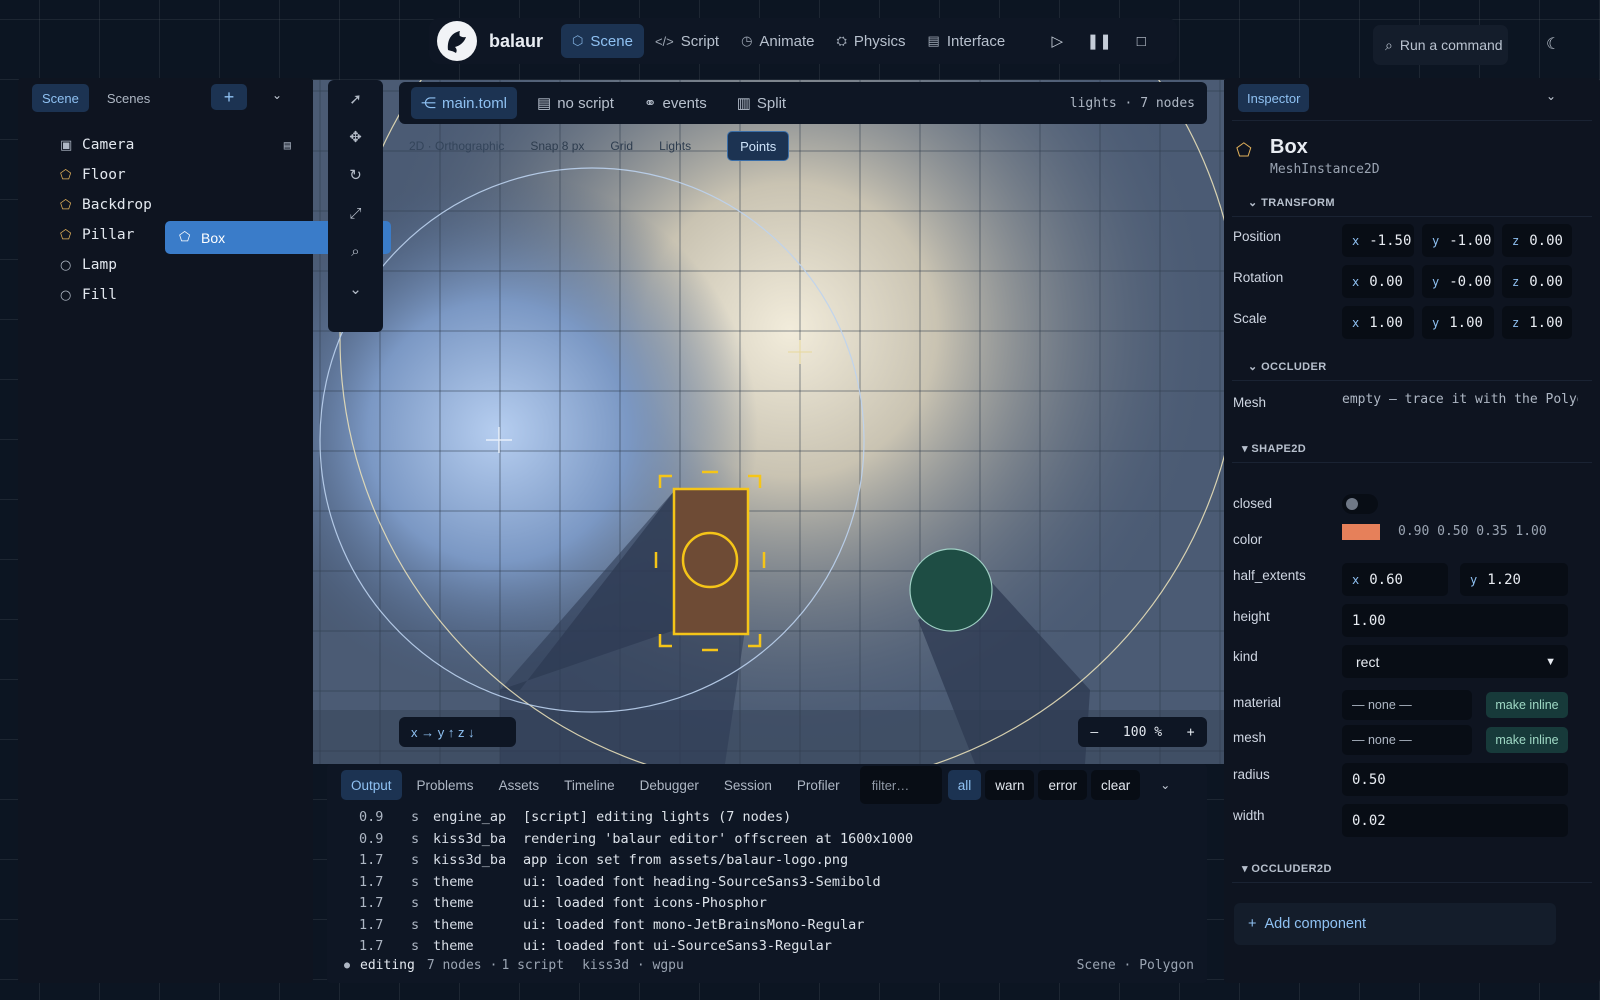 This screenshot has width=1600, height=1000. What do you see at coordinates (1274, 98) in the screenshot?
I see `tab-inspector: Inspector` at bounding box center [1274, 98].